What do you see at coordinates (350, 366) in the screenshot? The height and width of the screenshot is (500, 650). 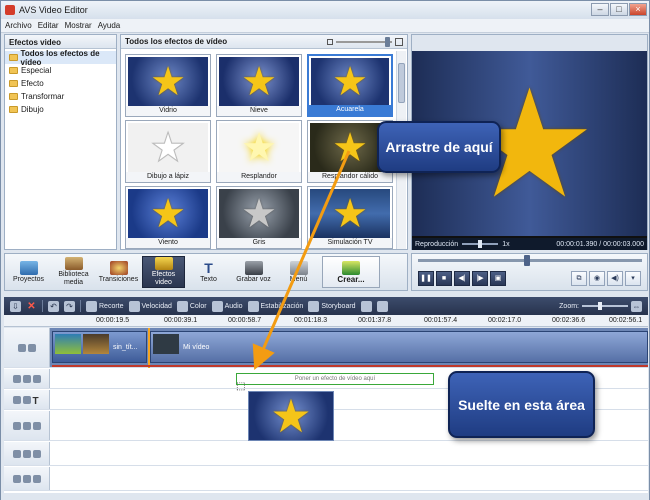 I see `audio-level-line` at bounding box center [350, 366].